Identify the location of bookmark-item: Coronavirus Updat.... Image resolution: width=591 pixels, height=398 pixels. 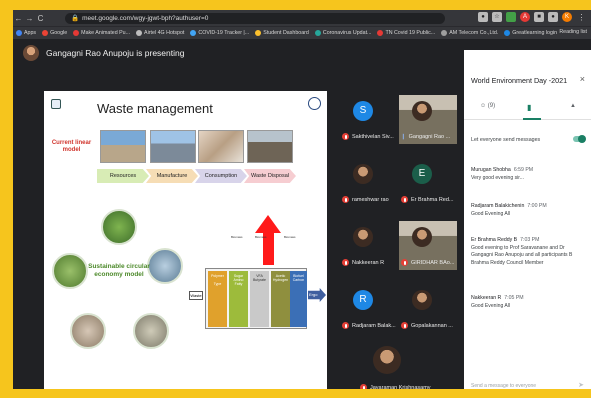
(343, 33).